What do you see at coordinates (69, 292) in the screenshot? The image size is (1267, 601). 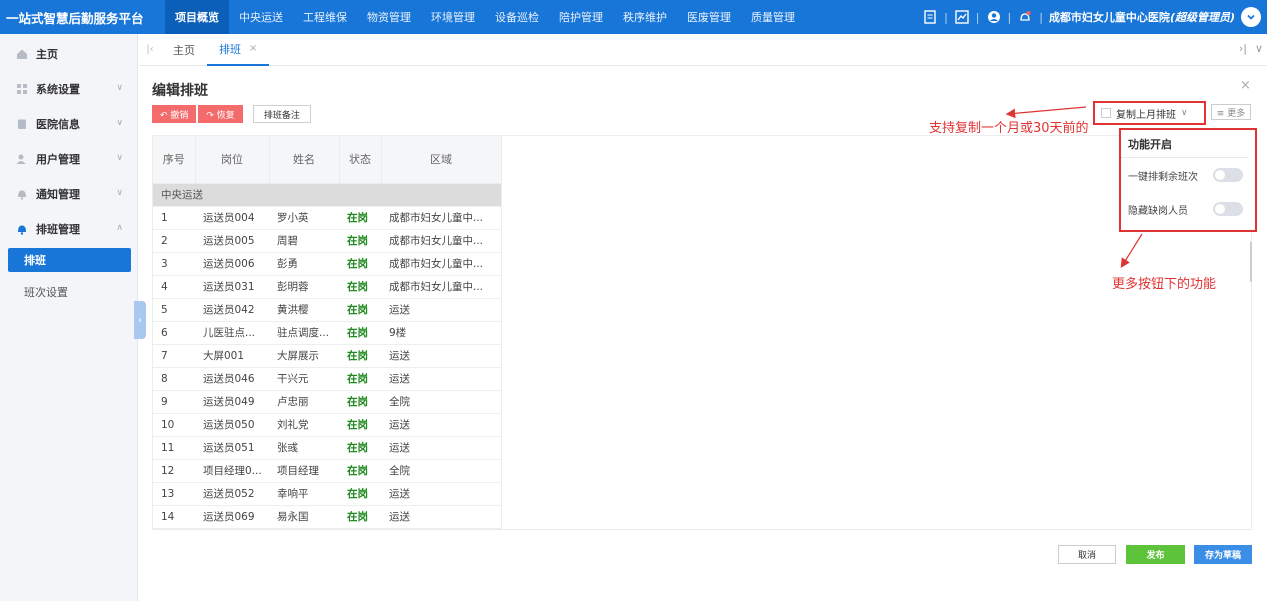 I see `sidebar-subitem-shift-settings: 班次设置` at bounding box center [69, 292].